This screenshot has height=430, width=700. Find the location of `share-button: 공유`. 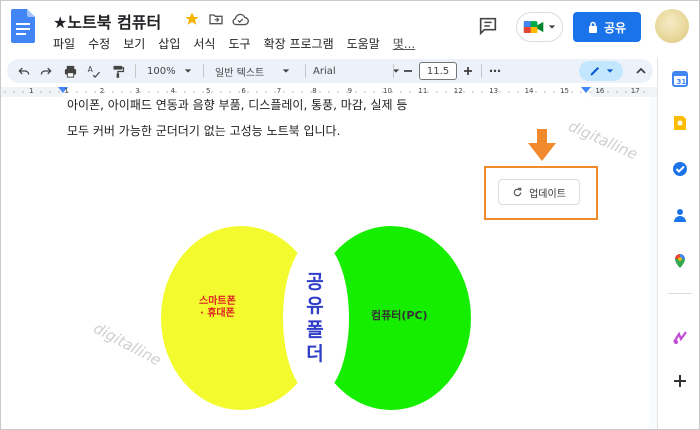

share-button: 공유 is located at coordinates (607, 27).